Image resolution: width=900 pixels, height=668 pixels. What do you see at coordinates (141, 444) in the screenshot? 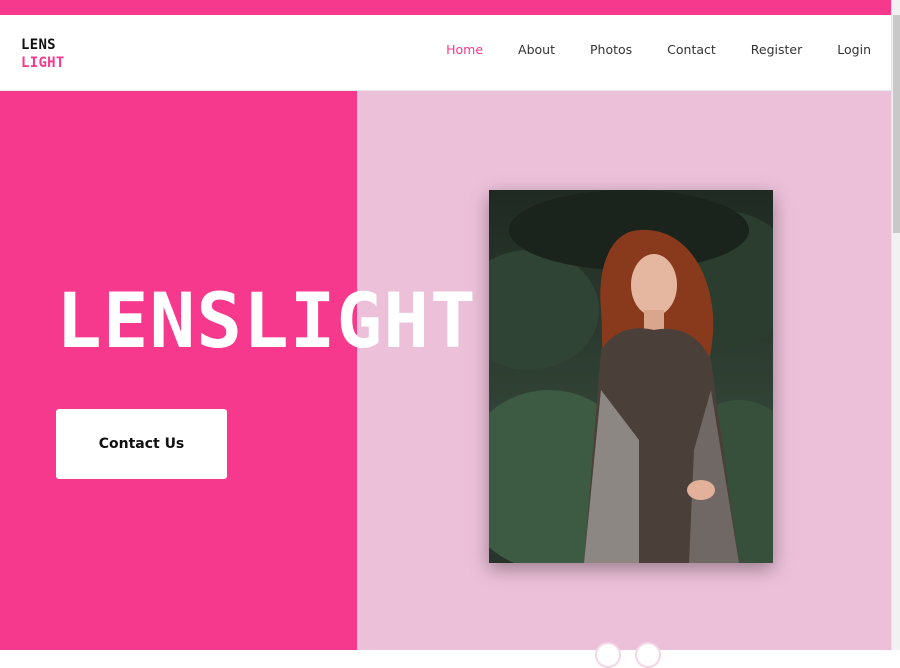
I see `contact-us-button: Contact Us` at bounding box center [141, 444].